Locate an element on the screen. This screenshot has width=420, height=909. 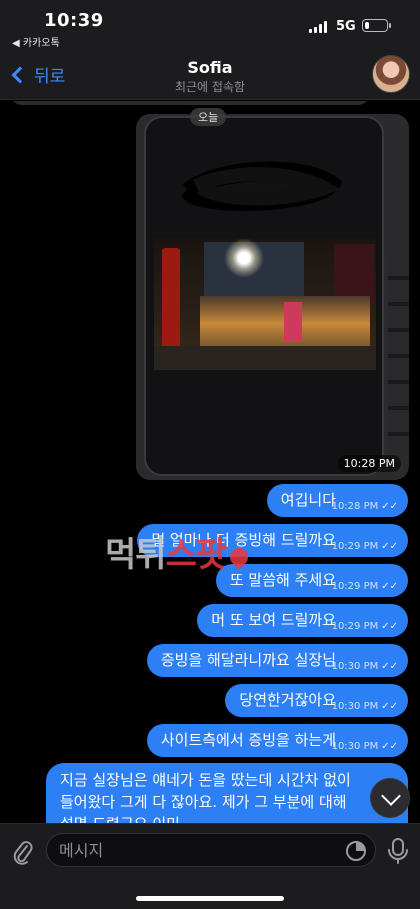
location-pin-icon is located at coordinates (239, 556).